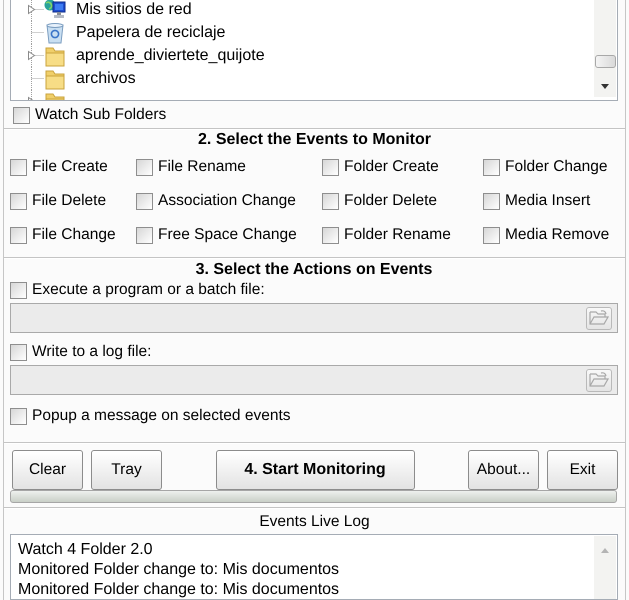 The width and height of the screenshot is (629, 600). Describe the element at coordinates (106, 79) in the screenshot. I see `tree-item: archivos` at that location.